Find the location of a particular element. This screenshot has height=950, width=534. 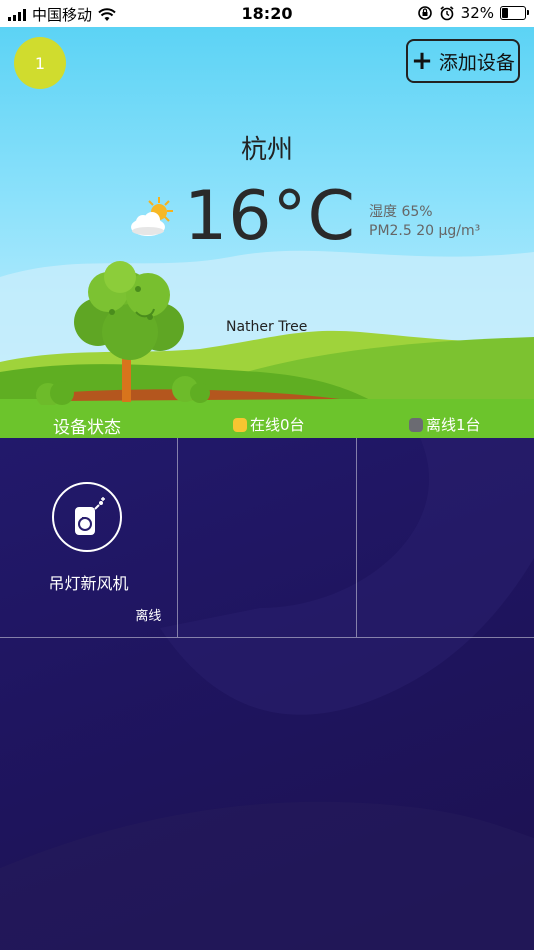

online-dot-icon is located at coordinates (240, 424).